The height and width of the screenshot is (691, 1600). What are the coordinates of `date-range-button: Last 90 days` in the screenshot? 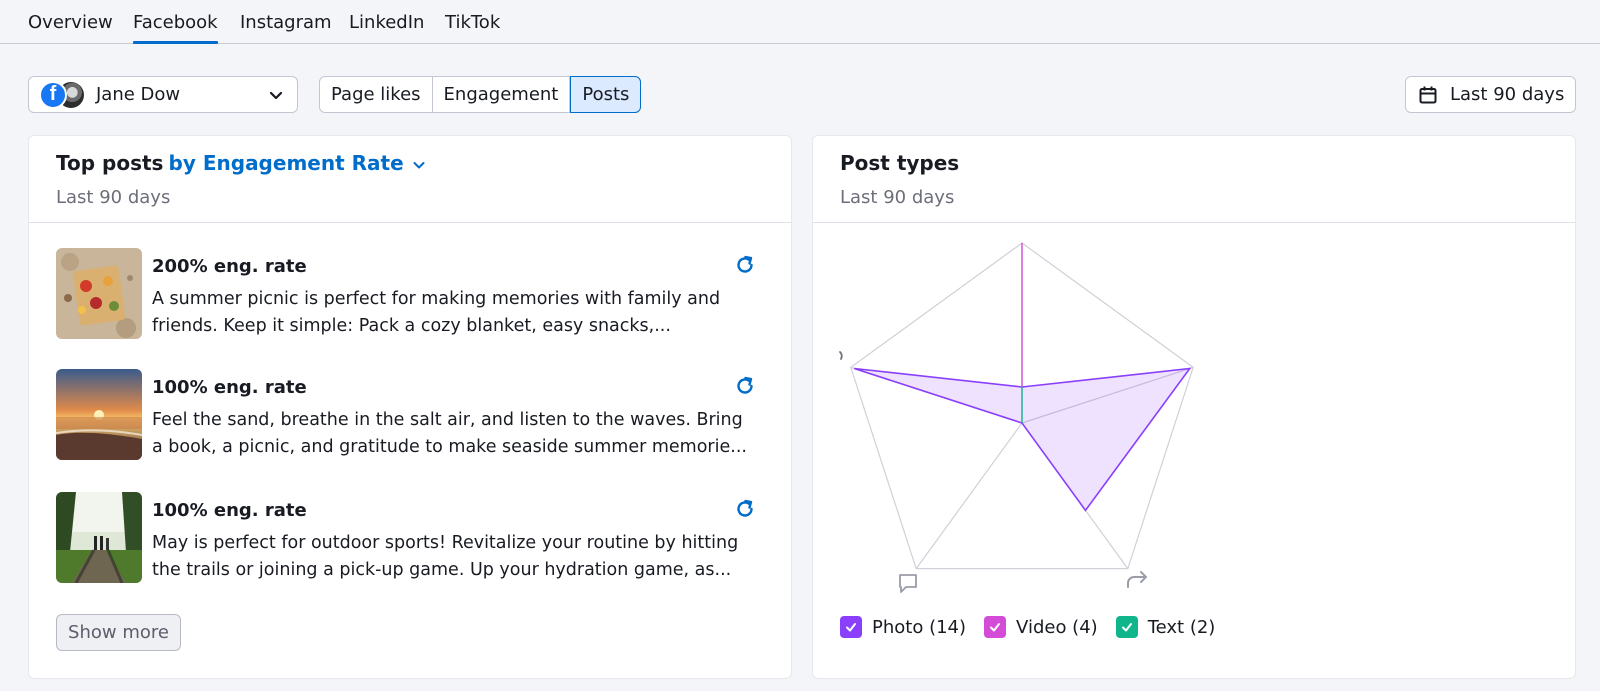 It's located at (1490, 94).